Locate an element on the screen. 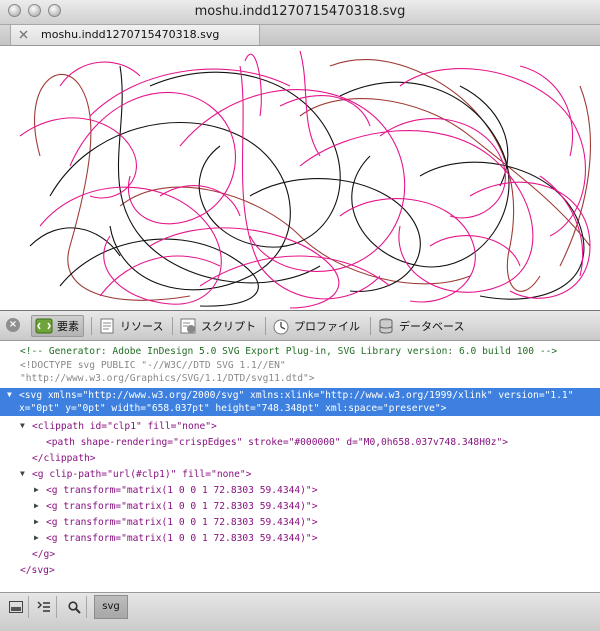 The width and height of the screenshot is (600, 631). console-icon is located at coordinates (43, 606).